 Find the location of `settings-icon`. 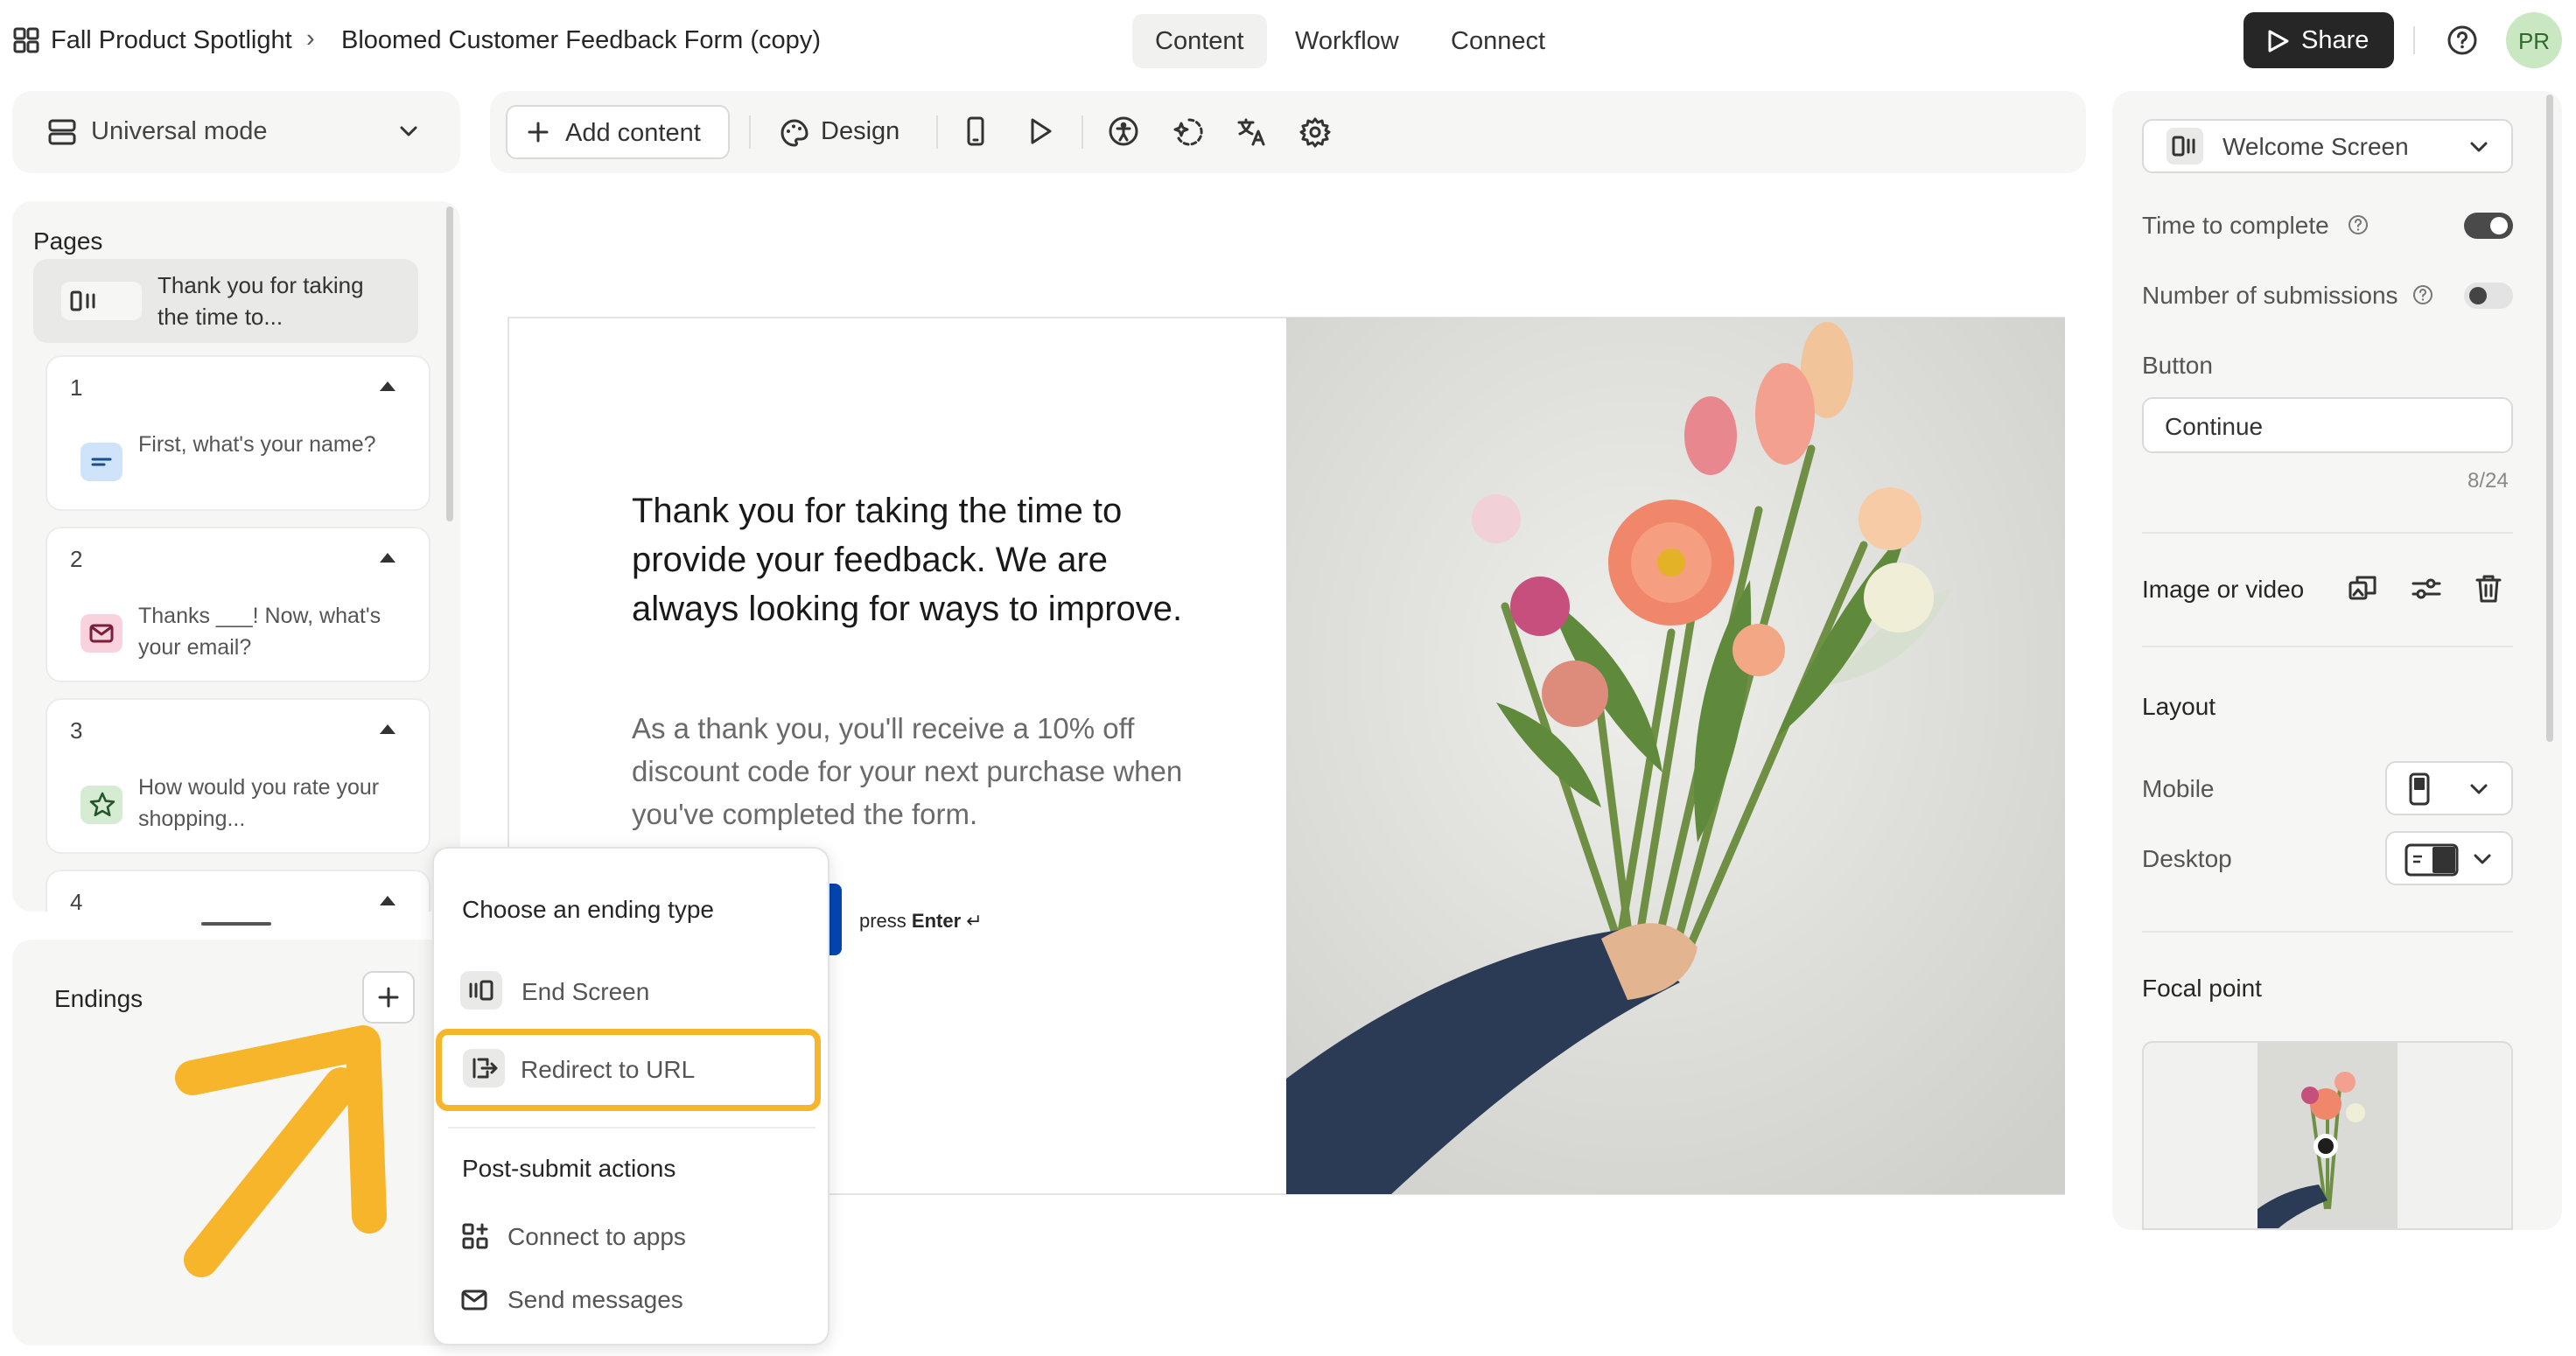

settings-icon is located at coordinates (1315, 132).